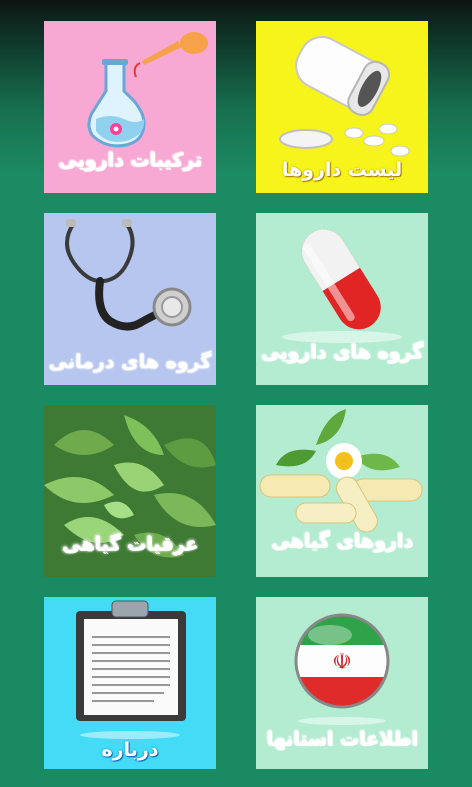 The height and width of the screenshot is (787, 472). What do you see at coordinates (130, 544) in the screenshot?
I see `tile-label: عرقیات گیاهی` at bounding box center [130, 544].